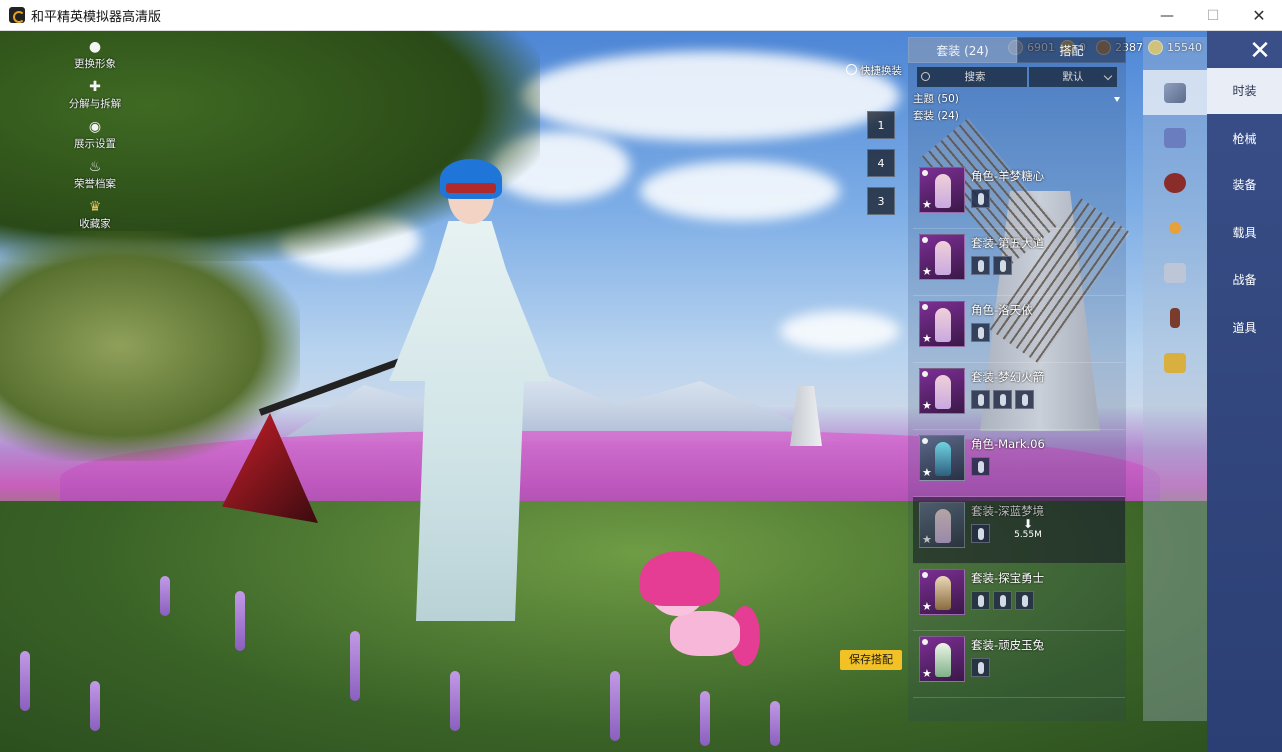  Describe the element at coordinates (95, 104) in the screenshot. I see `decompose-label: 分解与拆解` at that location.